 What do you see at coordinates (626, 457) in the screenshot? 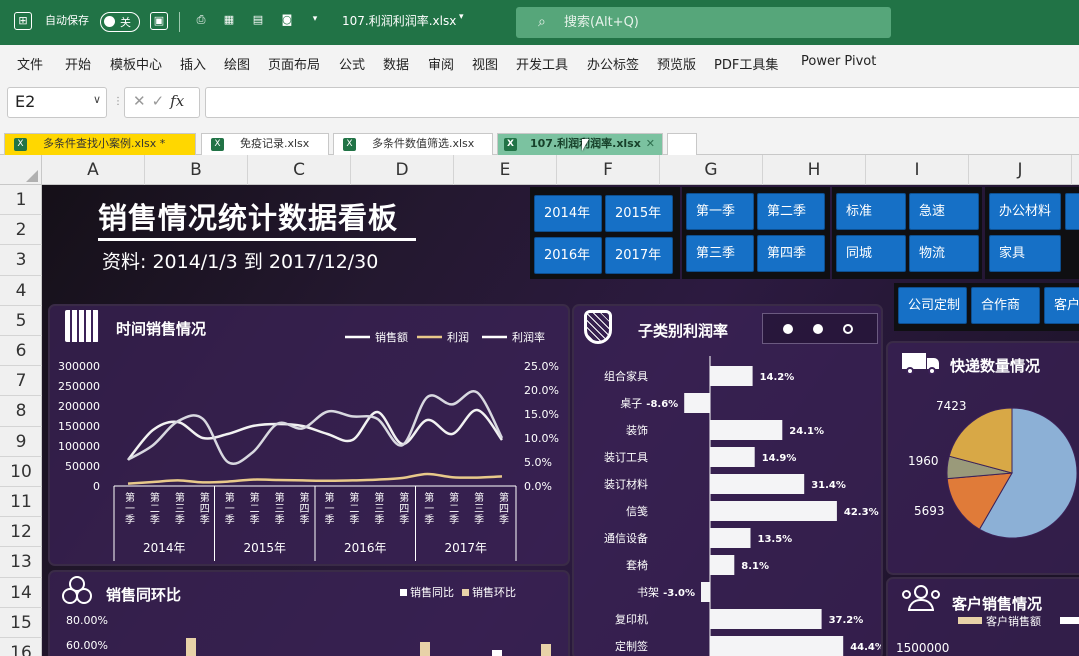
I see `category-label: 装订工具` at bounding box center [626, 457].